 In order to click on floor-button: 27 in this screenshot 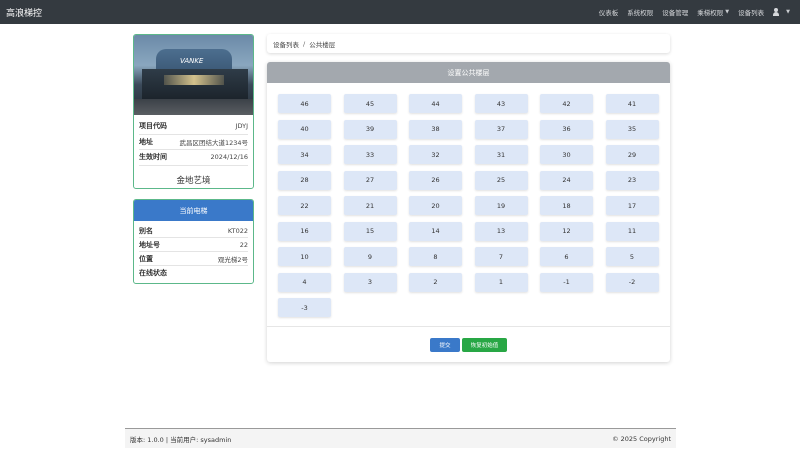, I will do `click(370, 180)`.